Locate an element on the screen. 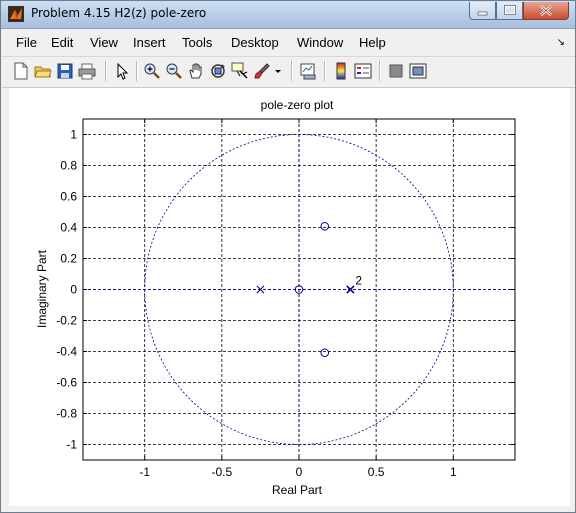 The width and height of the screenshot is (576, 513). colorbar-icon is located at coordinates (341, 71).